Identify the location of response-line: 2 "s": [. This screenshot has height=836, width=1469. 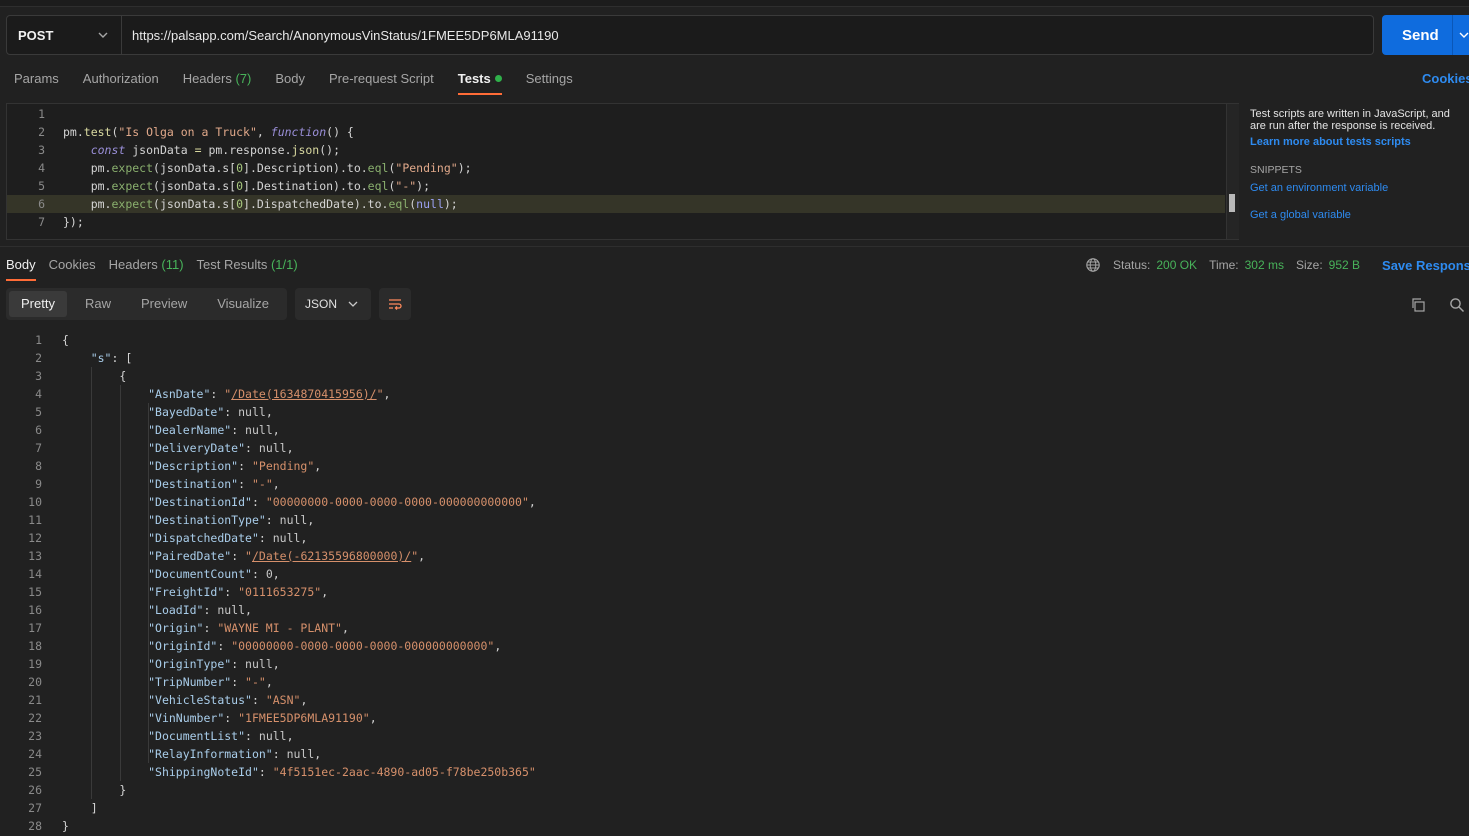
(734, 358).